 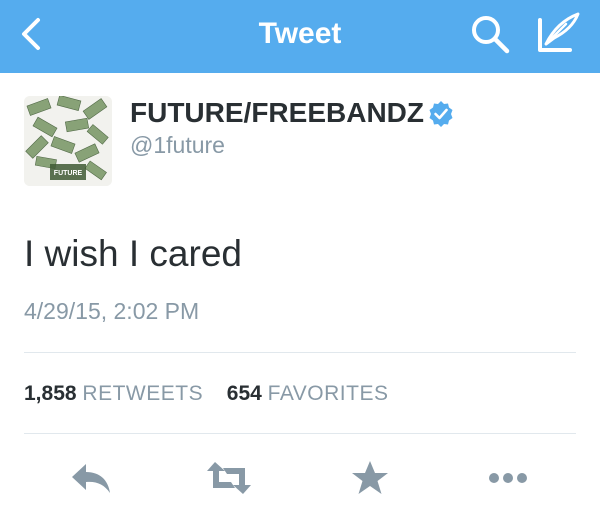 What do you see at coordinates (244, 393) in the screenshot?
I see `favorites-count: 654` at bounding box center [244, 393].